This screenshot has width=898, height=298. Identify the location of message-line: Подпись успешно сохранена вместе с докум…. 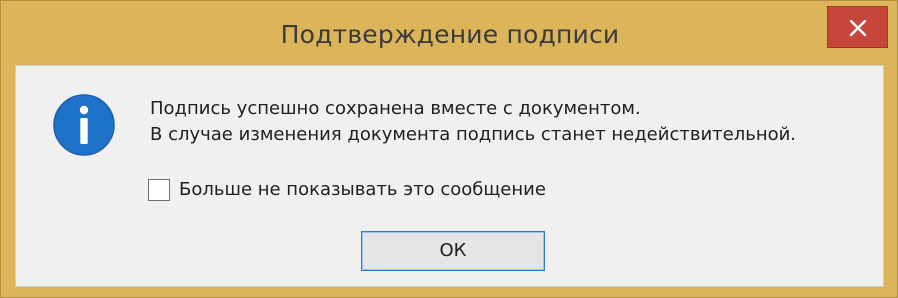
(395, 108).